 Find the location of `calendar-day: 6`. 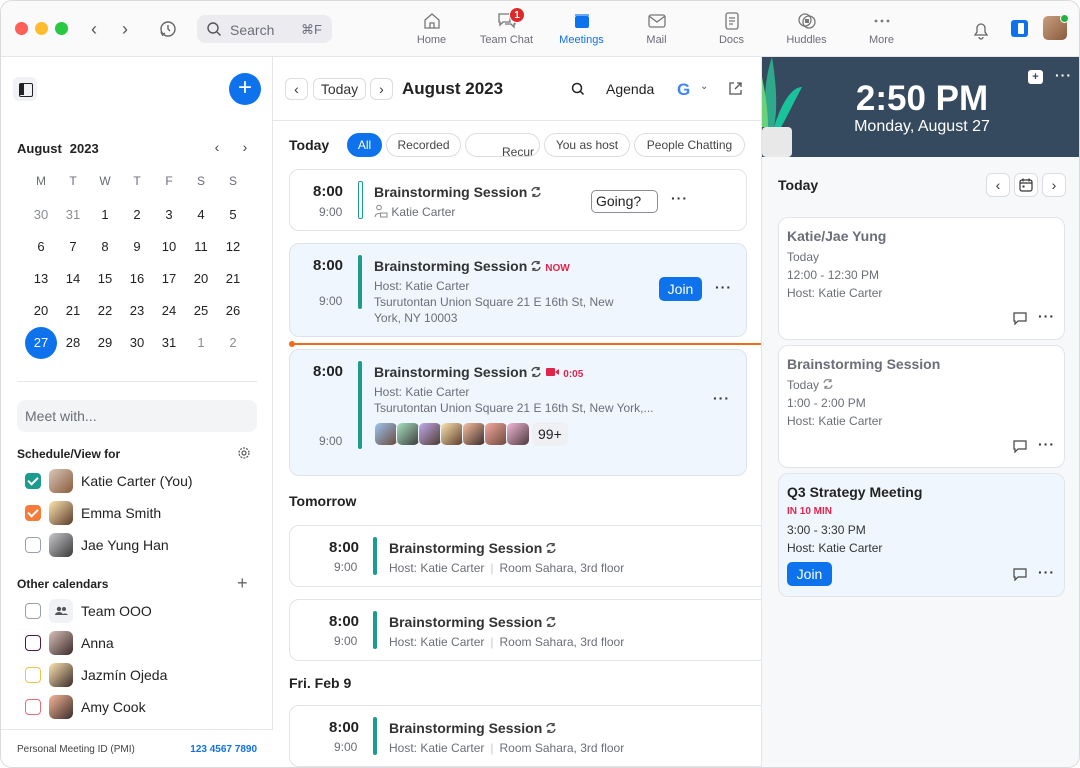

calendar-day: 6 is located at coordinates (41, 247).